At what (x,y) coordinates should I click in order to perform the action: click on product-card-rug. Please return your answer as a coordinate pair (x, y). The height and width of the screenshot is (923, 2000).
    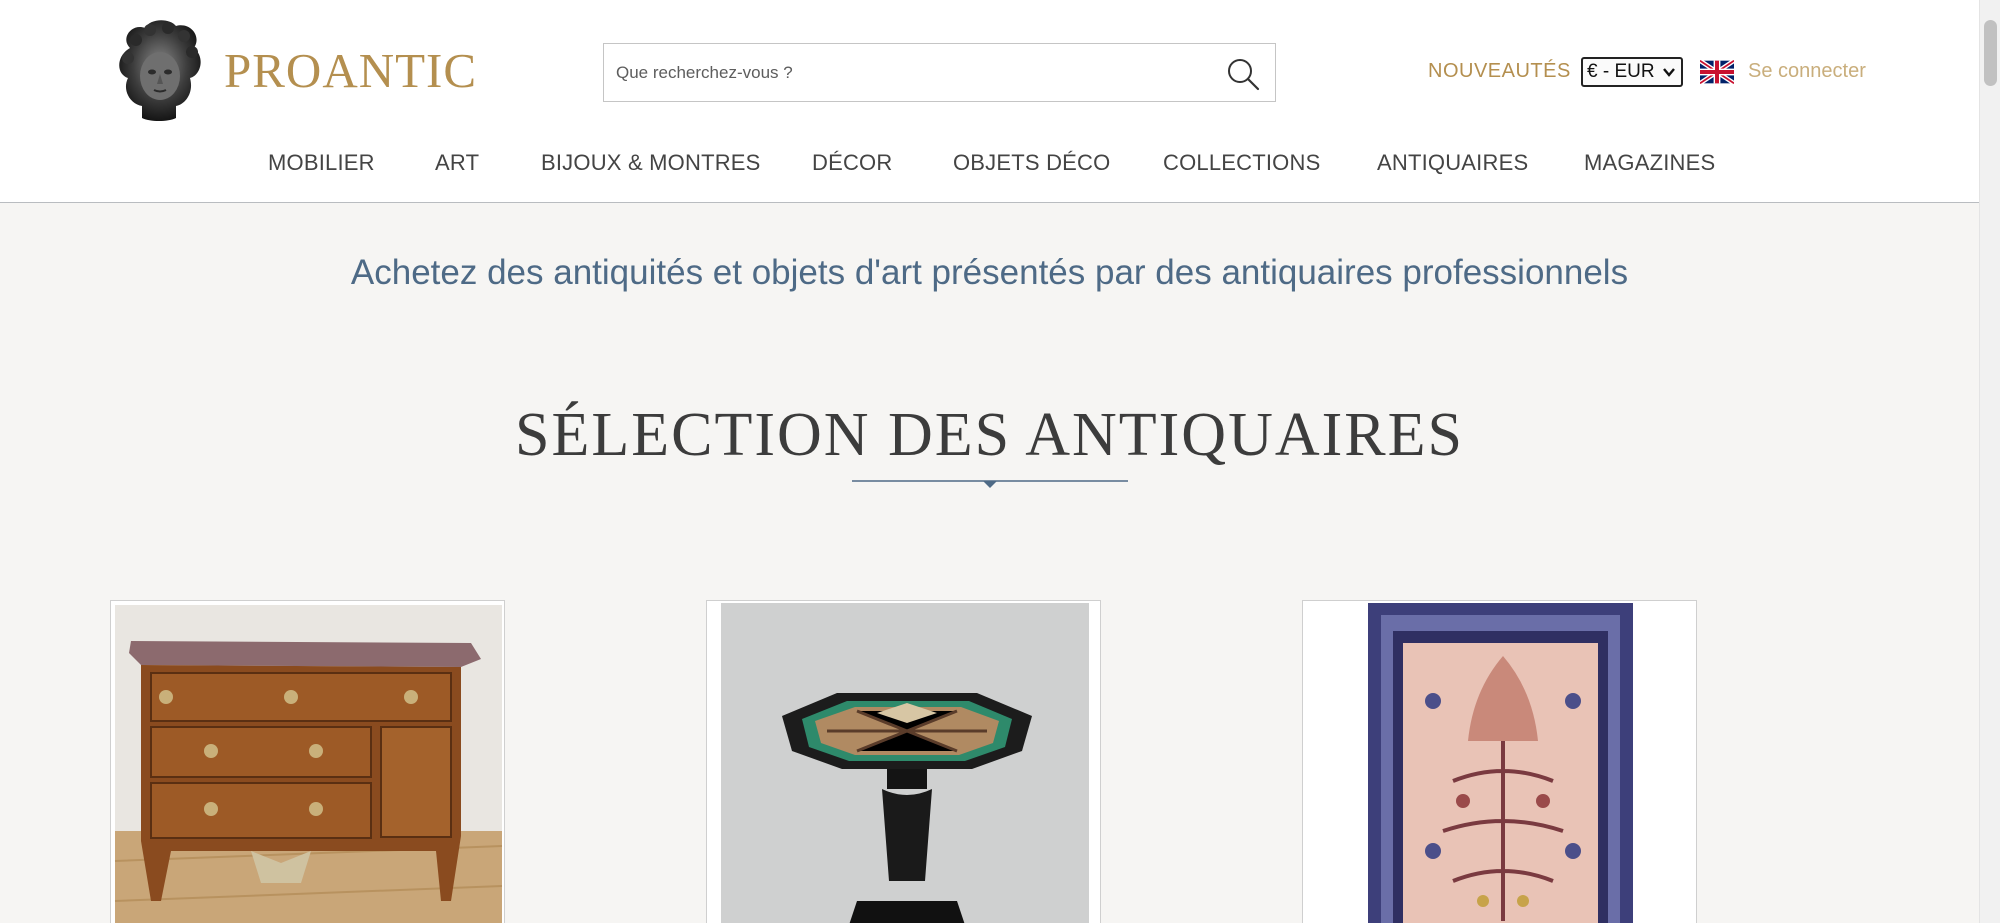
    Looking at the image, I should click on (1499, 761).